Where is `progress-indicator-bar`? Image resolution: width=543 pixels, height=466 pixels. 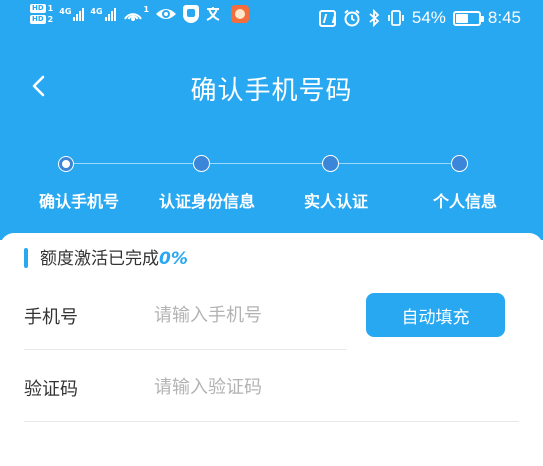
progress-indicator-bar is located at coordinates (26, 258).